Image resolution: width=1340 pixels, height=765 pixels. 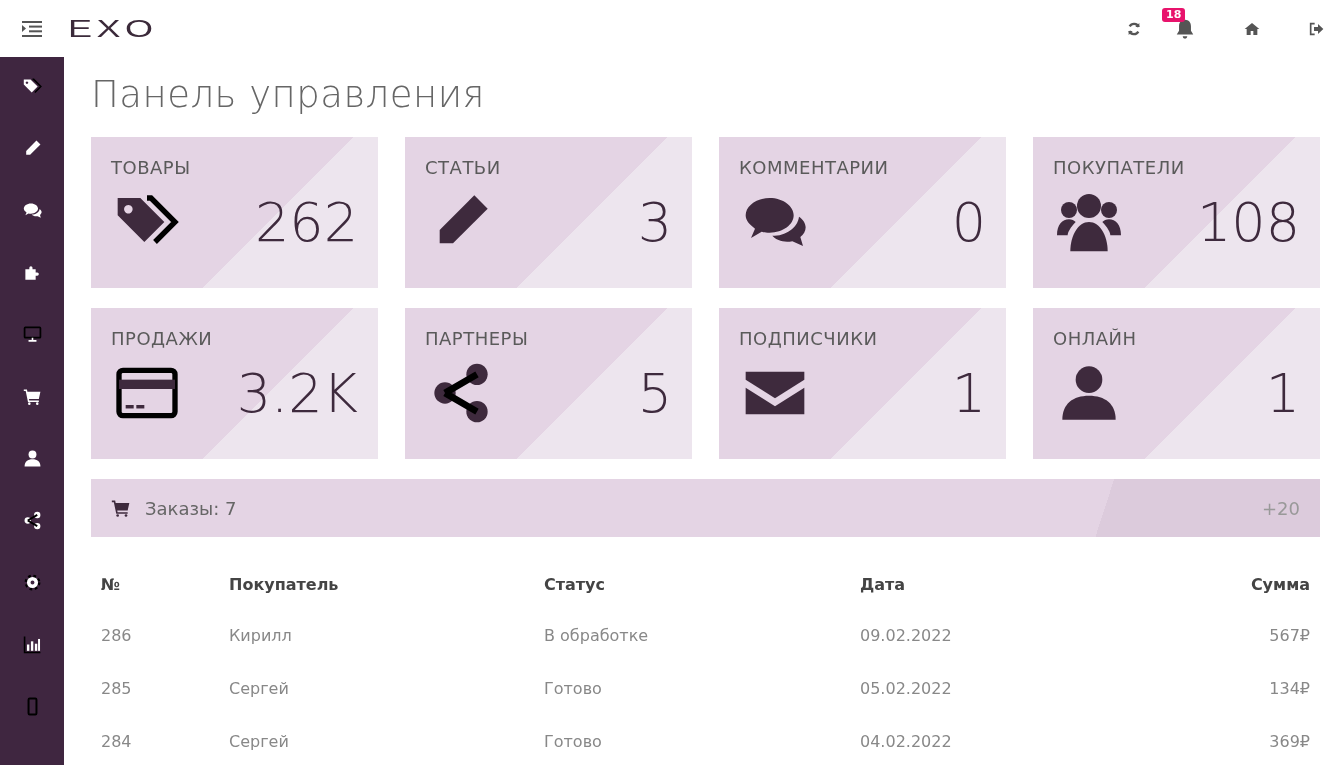 I want to click on share-icon, so click(x=32, y=520).